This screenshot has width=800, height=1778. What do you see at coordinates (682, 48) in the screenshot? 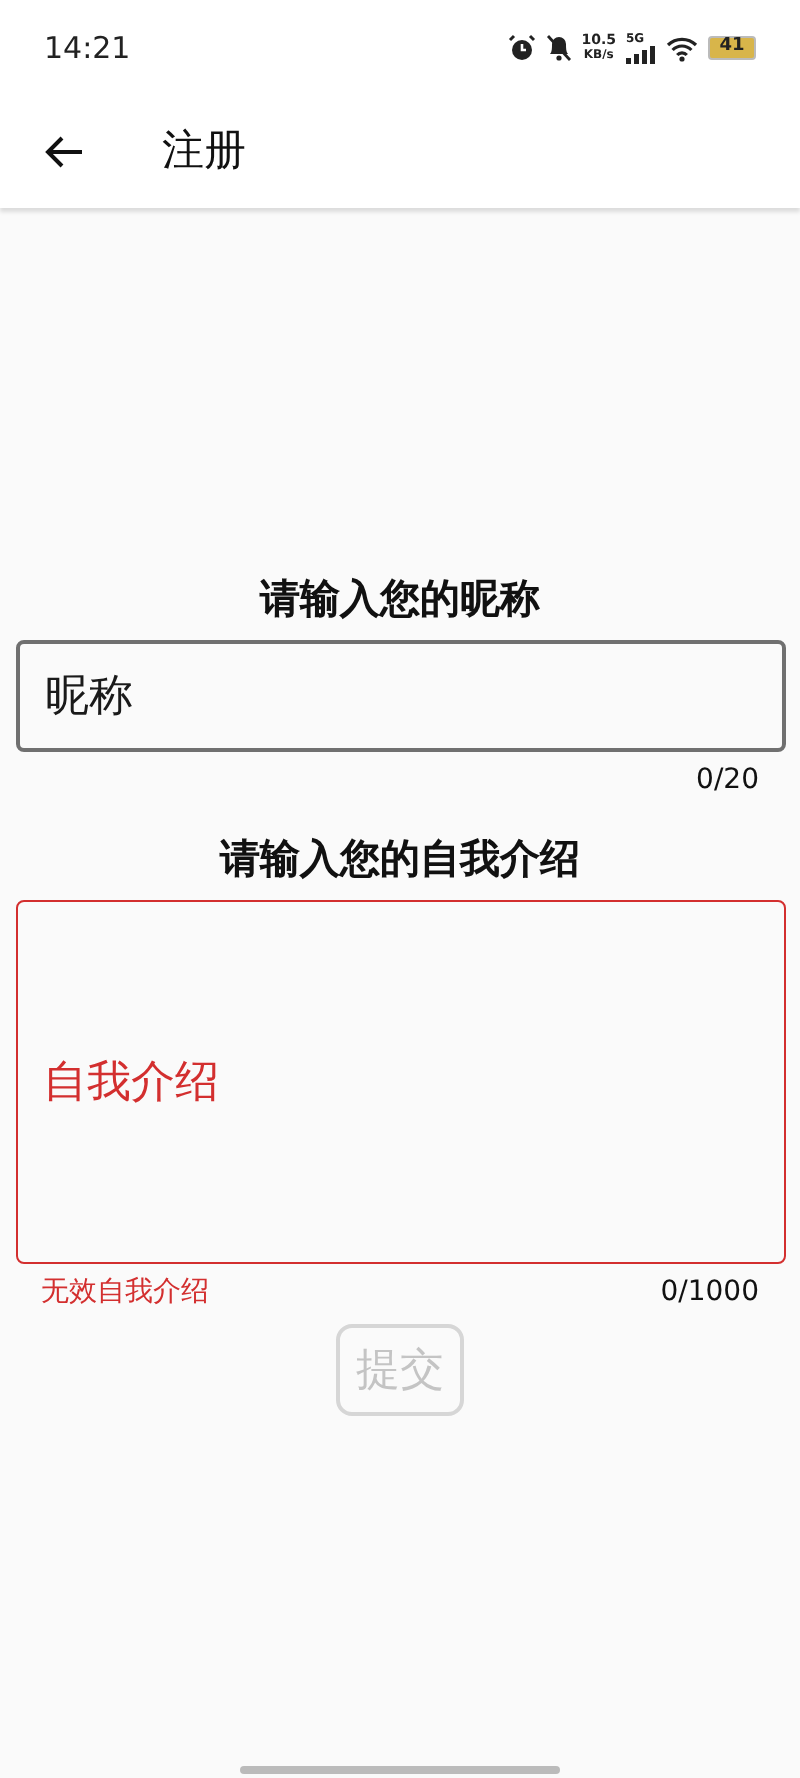
I see `wifi-icon` at bounding box center [682, 48].